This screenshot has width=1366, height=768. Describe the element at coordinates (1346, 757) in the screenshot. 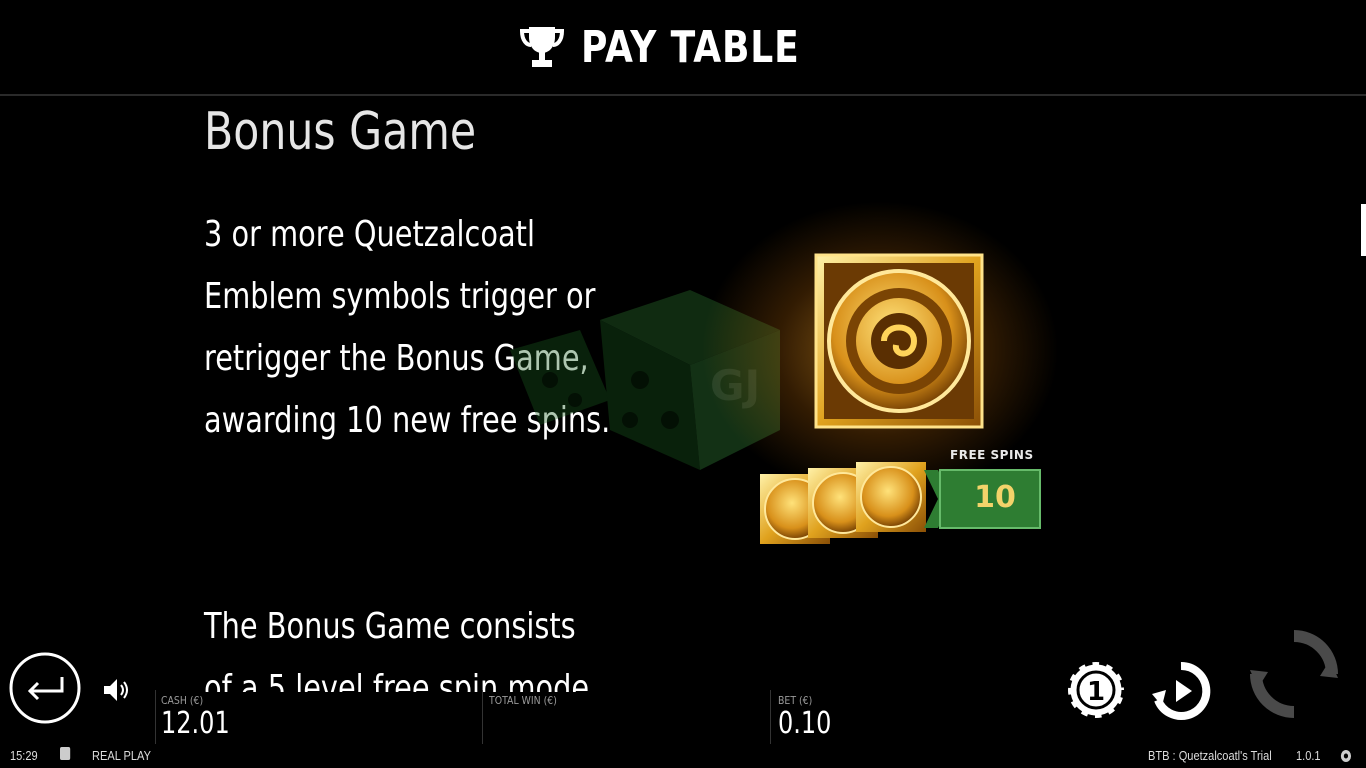

I see `settings-icon` at that location.